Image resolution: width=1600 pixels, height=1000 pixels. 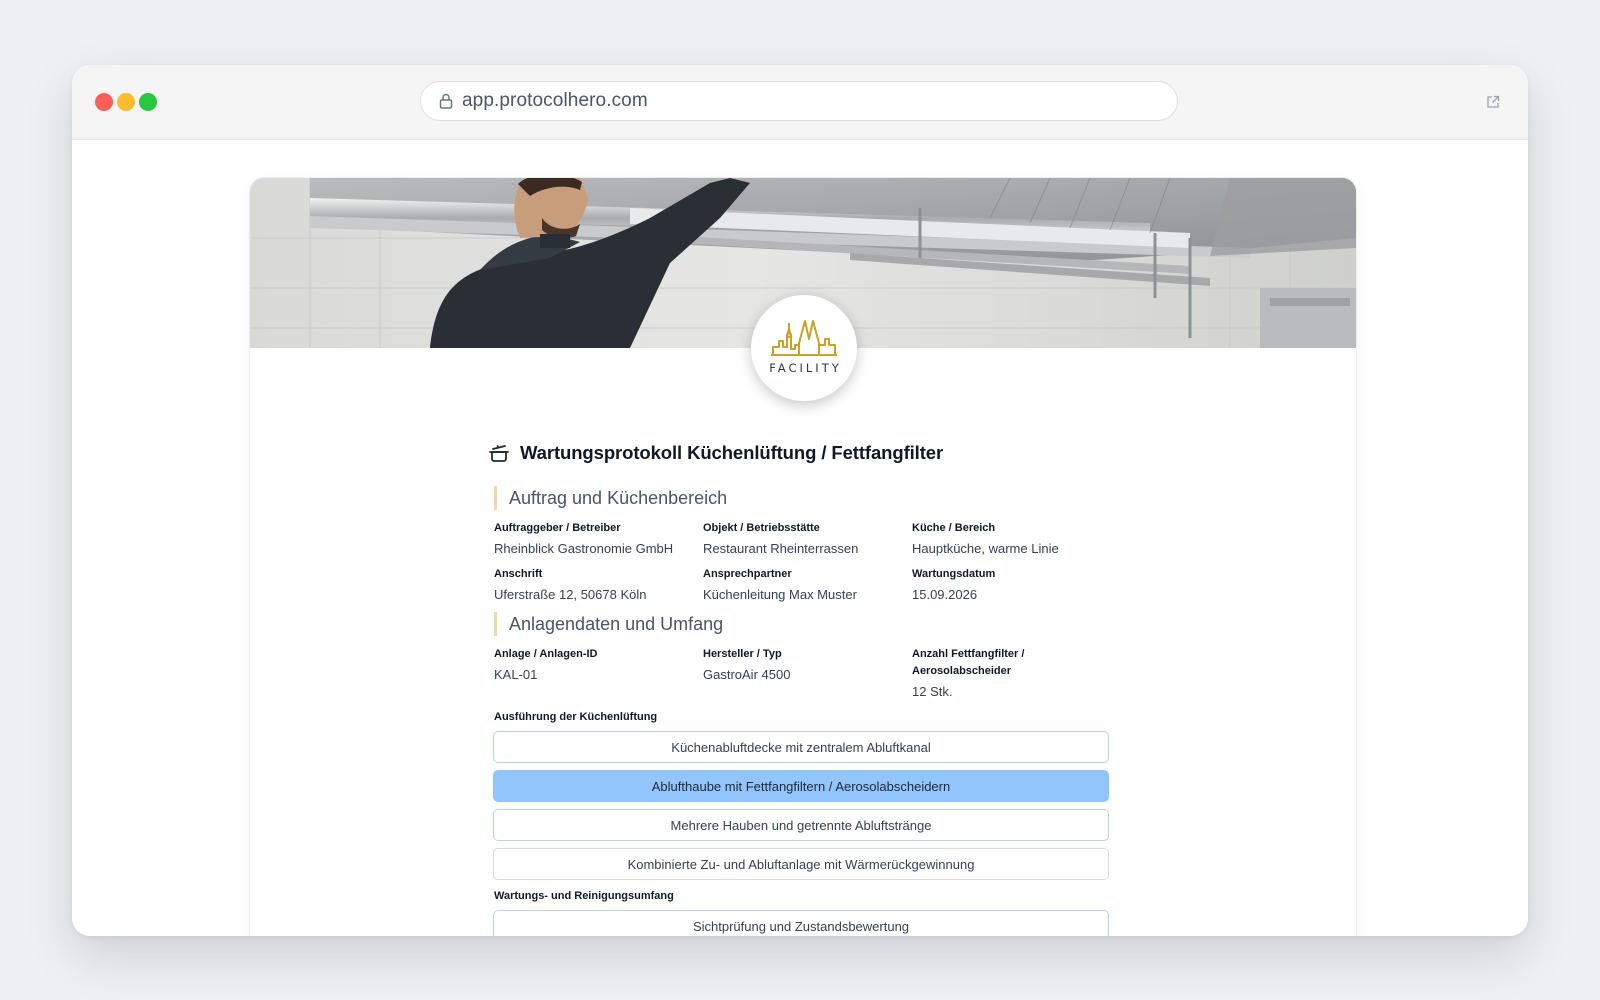 I want to click on maximize-window-button, so click(x=148, y=102).